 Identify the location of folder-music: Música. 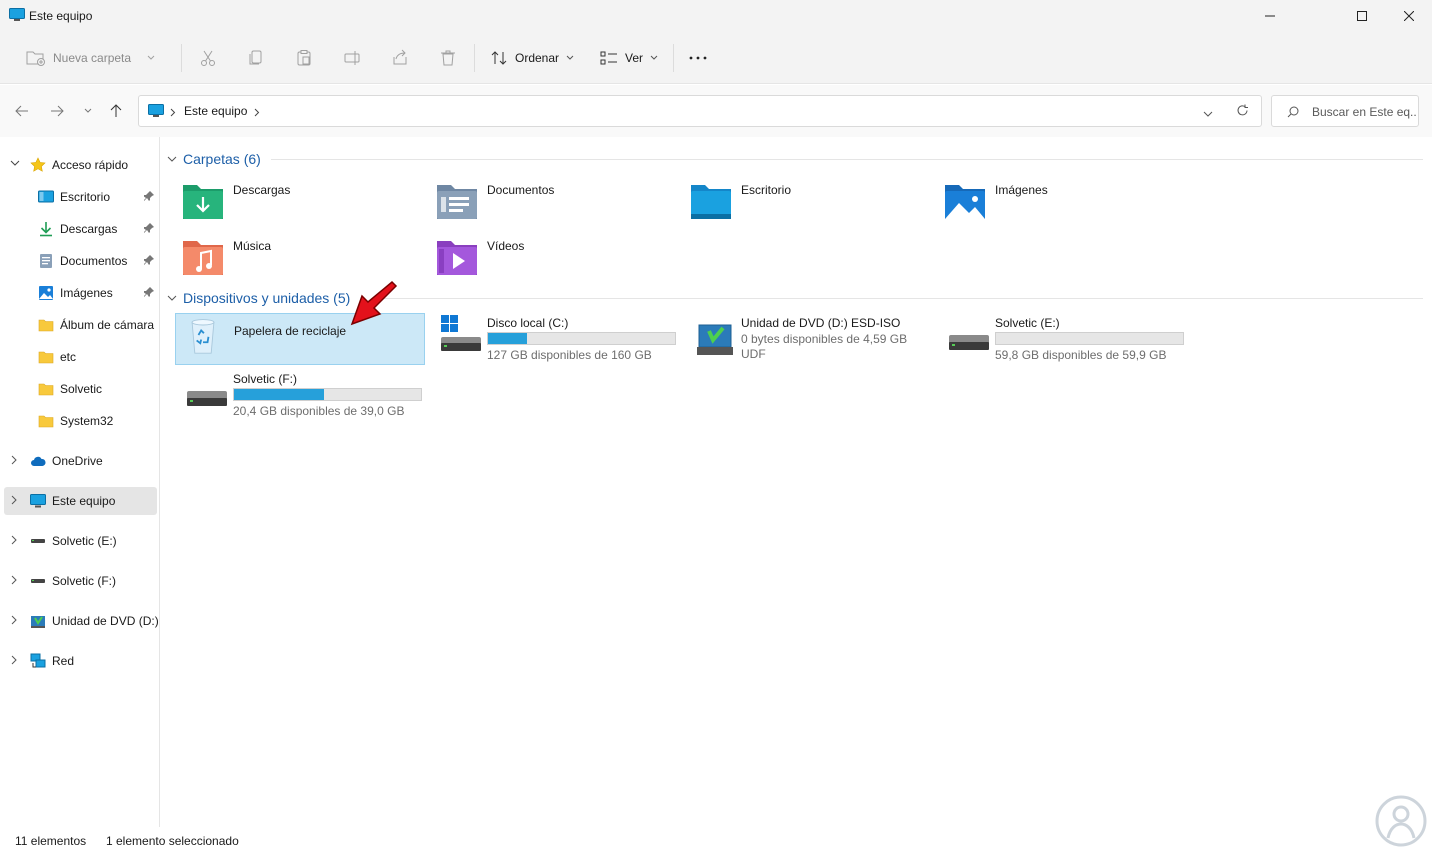
(300, 257).